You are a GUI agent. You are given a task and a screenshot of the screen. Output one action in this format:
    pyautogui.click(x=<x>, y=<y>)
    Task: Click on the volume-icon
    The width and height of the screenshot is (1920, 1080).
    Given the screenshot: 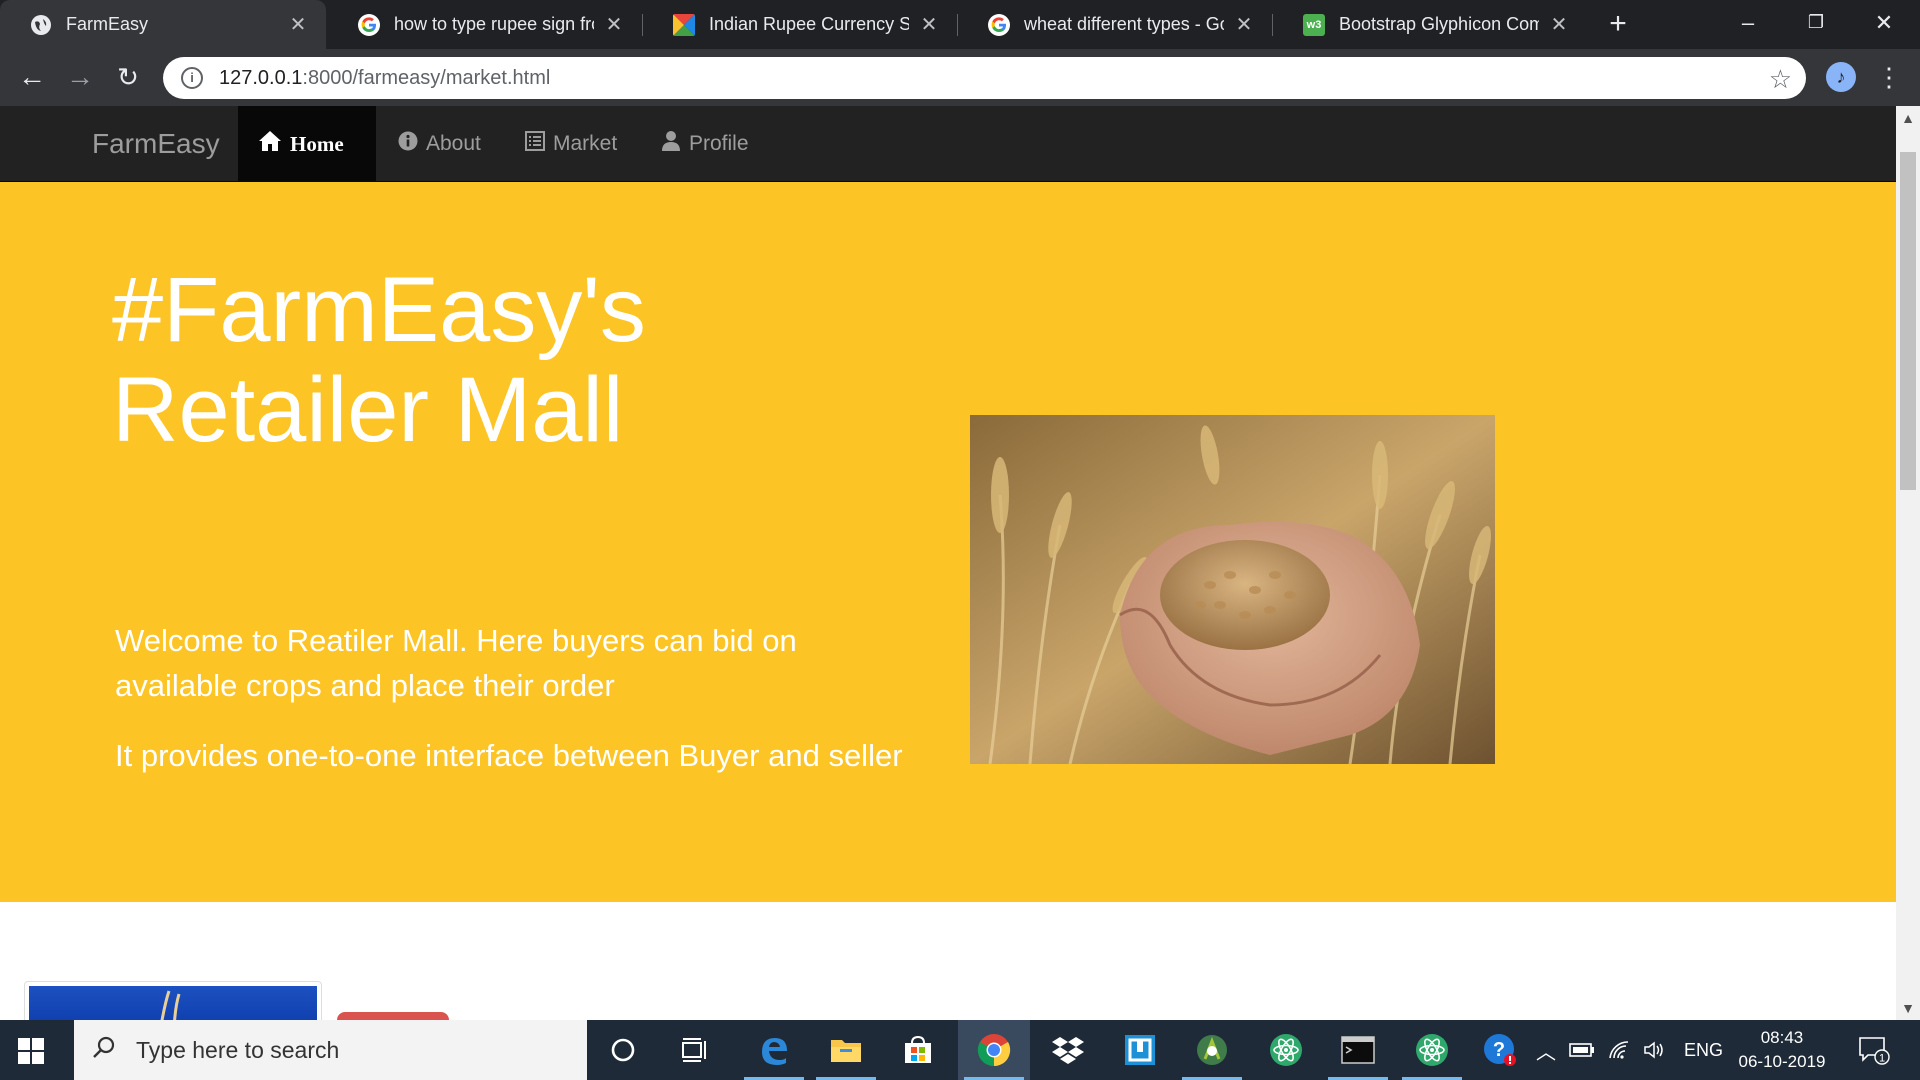 What is the action you would take?
    pyautogui.click(x=1655, y=1050)
    